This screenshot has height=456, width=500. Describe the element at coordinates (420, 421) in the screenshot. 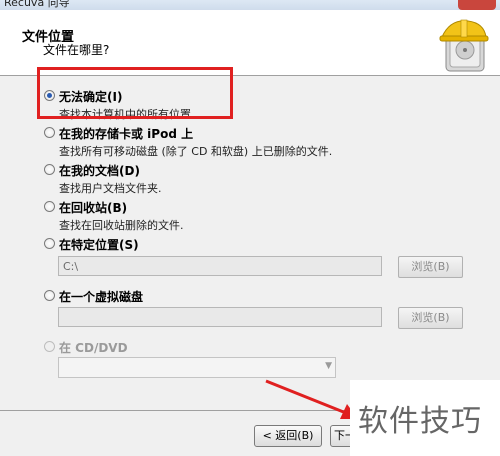

I see `watermark-text: 软件技巧` at that location.